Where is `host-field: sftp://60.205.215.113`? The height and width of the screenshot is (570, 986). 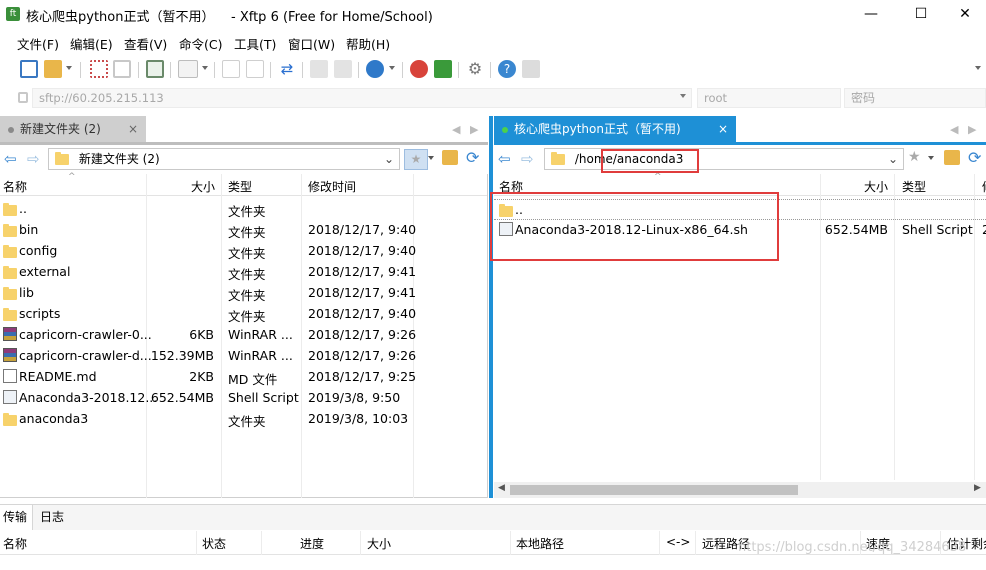
host-field: sftp://60.205.215.113 is located at coordinates (362, 98).